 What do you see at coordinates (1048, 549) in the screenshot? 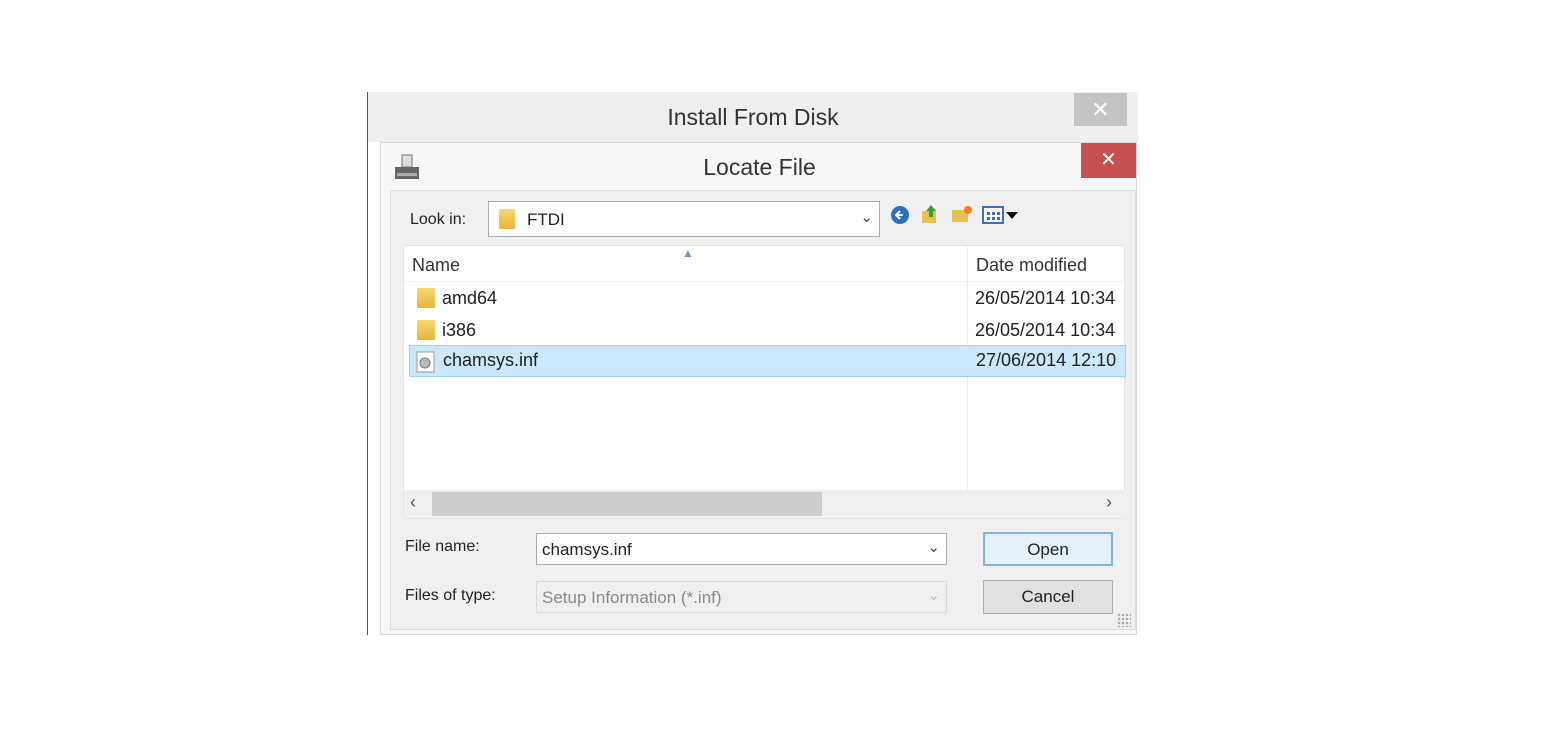
I see `open-button: Open` at bounding box center [1048, 549].